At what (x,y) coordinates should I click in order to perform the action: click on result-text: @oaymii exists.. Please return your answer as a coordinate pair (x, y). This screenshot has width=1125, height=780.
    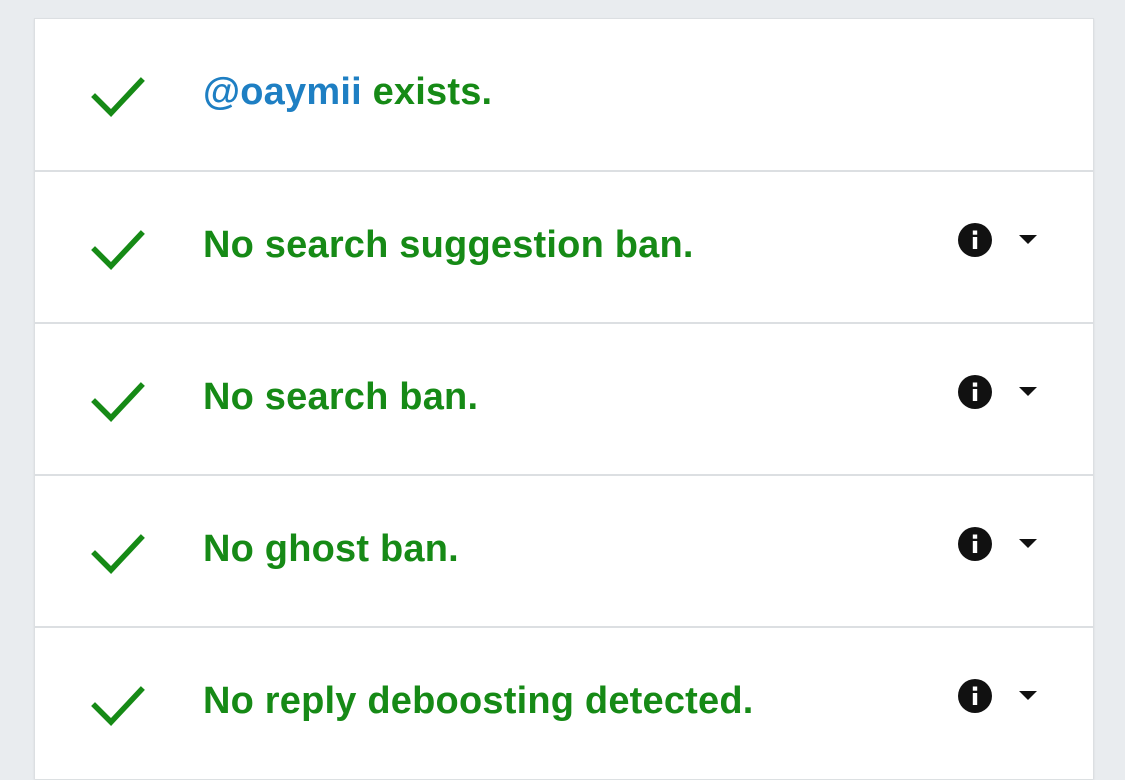
    Looking at the image, I should click on (347, 92).